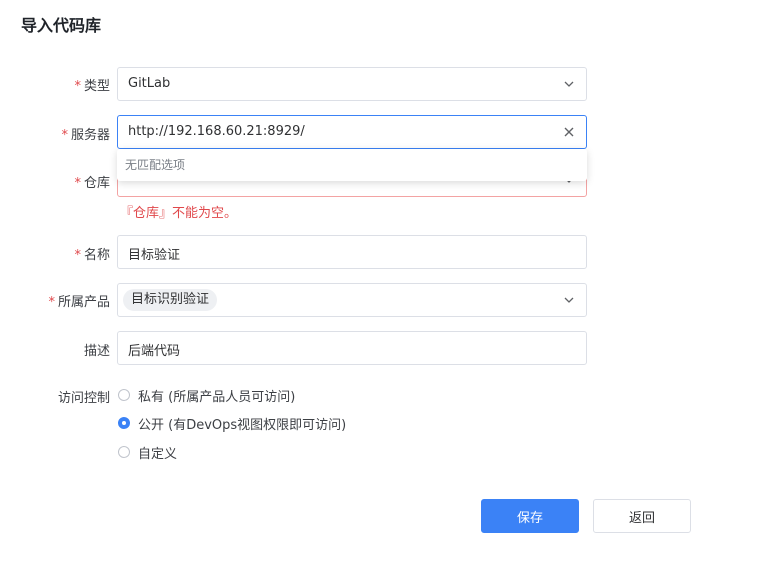  Describe the element at coordinates (352, 165) in the screenshot. I see `server-dropdown: 无匹配选项` at that location.